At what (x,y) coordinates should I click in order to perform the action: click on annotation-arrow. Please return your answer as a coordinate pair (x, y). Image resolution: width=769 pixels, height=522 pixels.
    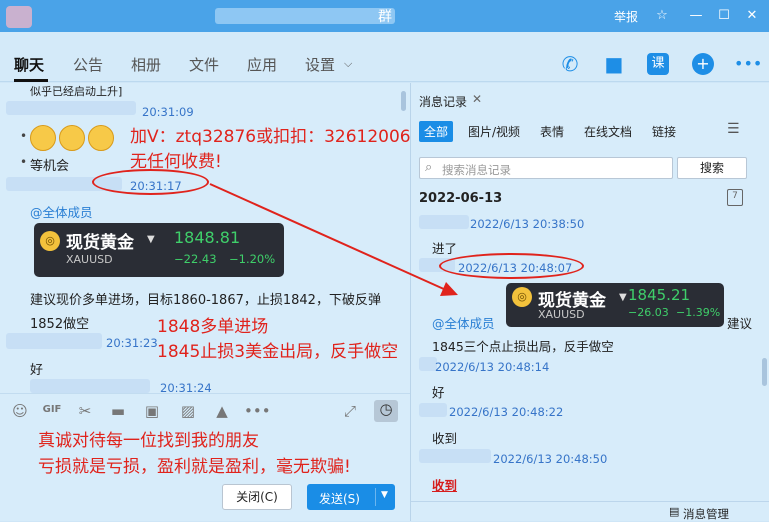
    Looking at the image, I should click on (333, 239).